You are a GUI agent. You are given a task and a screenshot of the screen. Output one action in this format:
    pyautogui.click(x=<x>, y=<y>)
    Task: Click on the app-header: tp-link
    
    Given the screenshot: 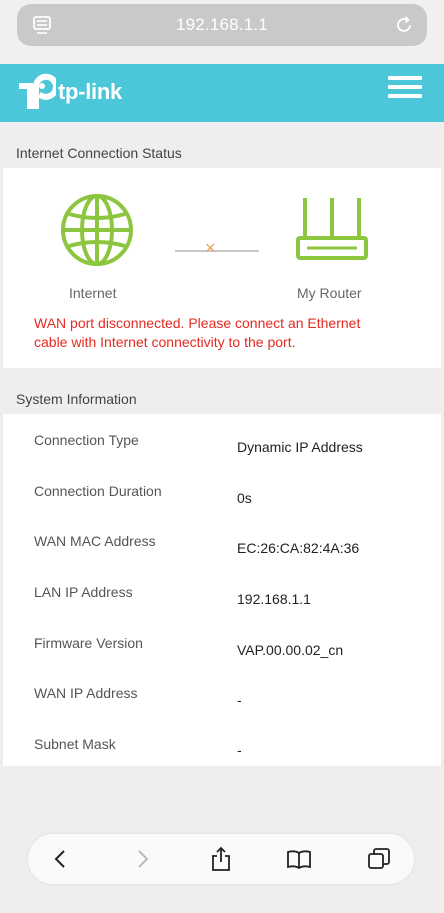 What is the action you would take?
    pyautogui.click(x=222, y=93)
    